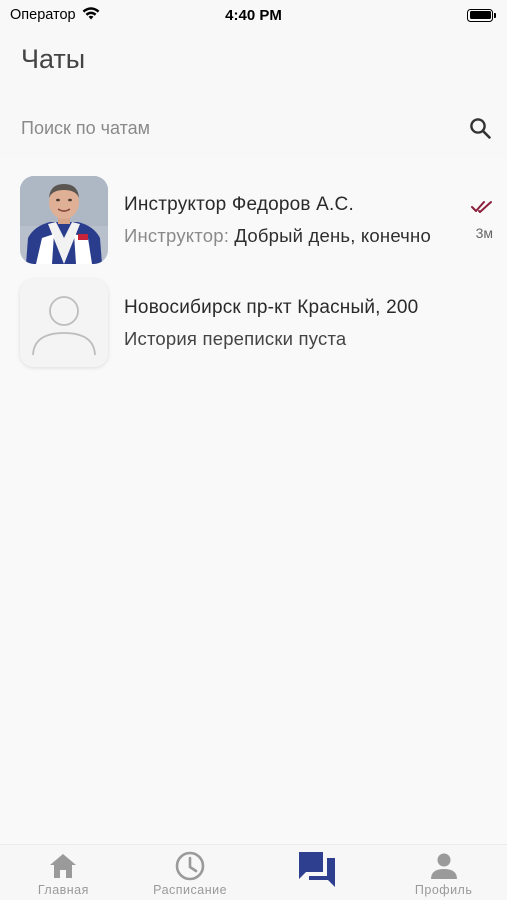 This screenshot has height=900, width=507. What do you see at coordinates (443, 890) in the screenshot?
I see `tab-label: Профиль` at bounding box center [443, 890].